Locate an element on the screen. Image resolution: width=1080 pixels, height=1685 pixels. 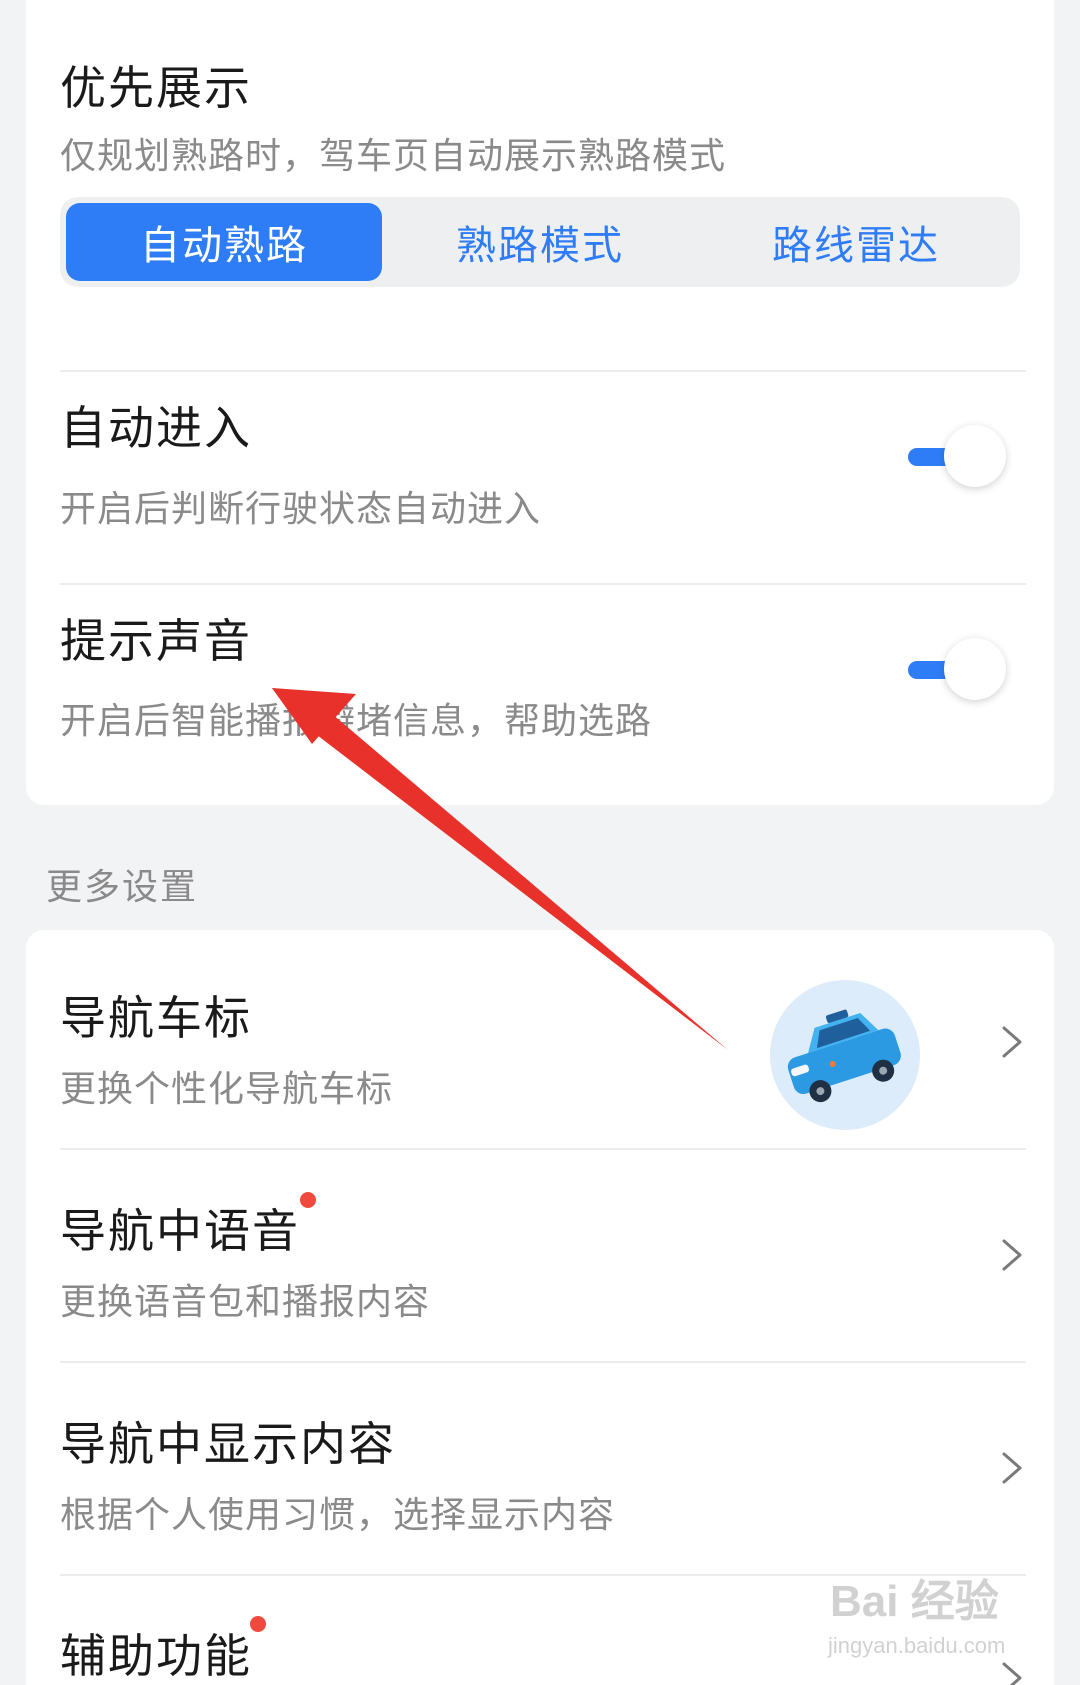
watermark-logo: Bai 经验 is located at coordinates (914, 1601).